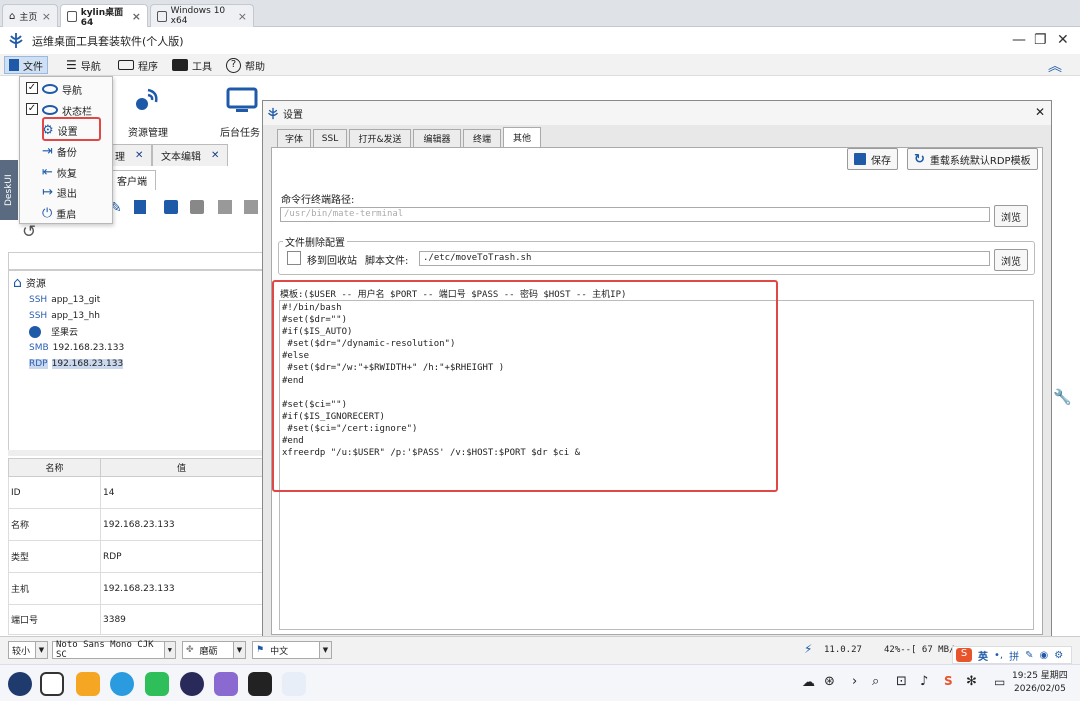  I want to click on menu-item-restart: ⏻ 重启, so click(59, 213).